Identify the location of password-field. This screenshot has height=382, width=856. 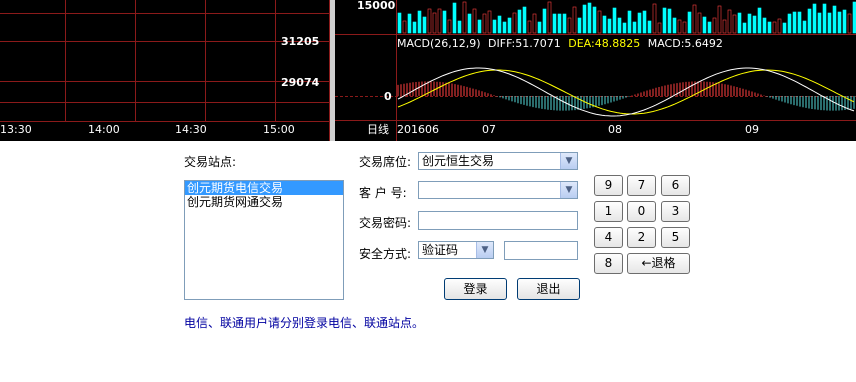
(498, 220).